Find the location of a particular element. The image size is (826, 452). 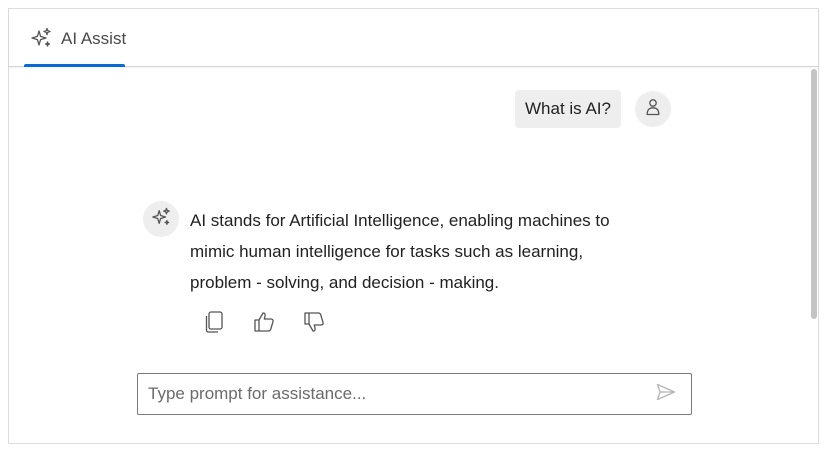

copy-icon is located at coordinates (214, 324).